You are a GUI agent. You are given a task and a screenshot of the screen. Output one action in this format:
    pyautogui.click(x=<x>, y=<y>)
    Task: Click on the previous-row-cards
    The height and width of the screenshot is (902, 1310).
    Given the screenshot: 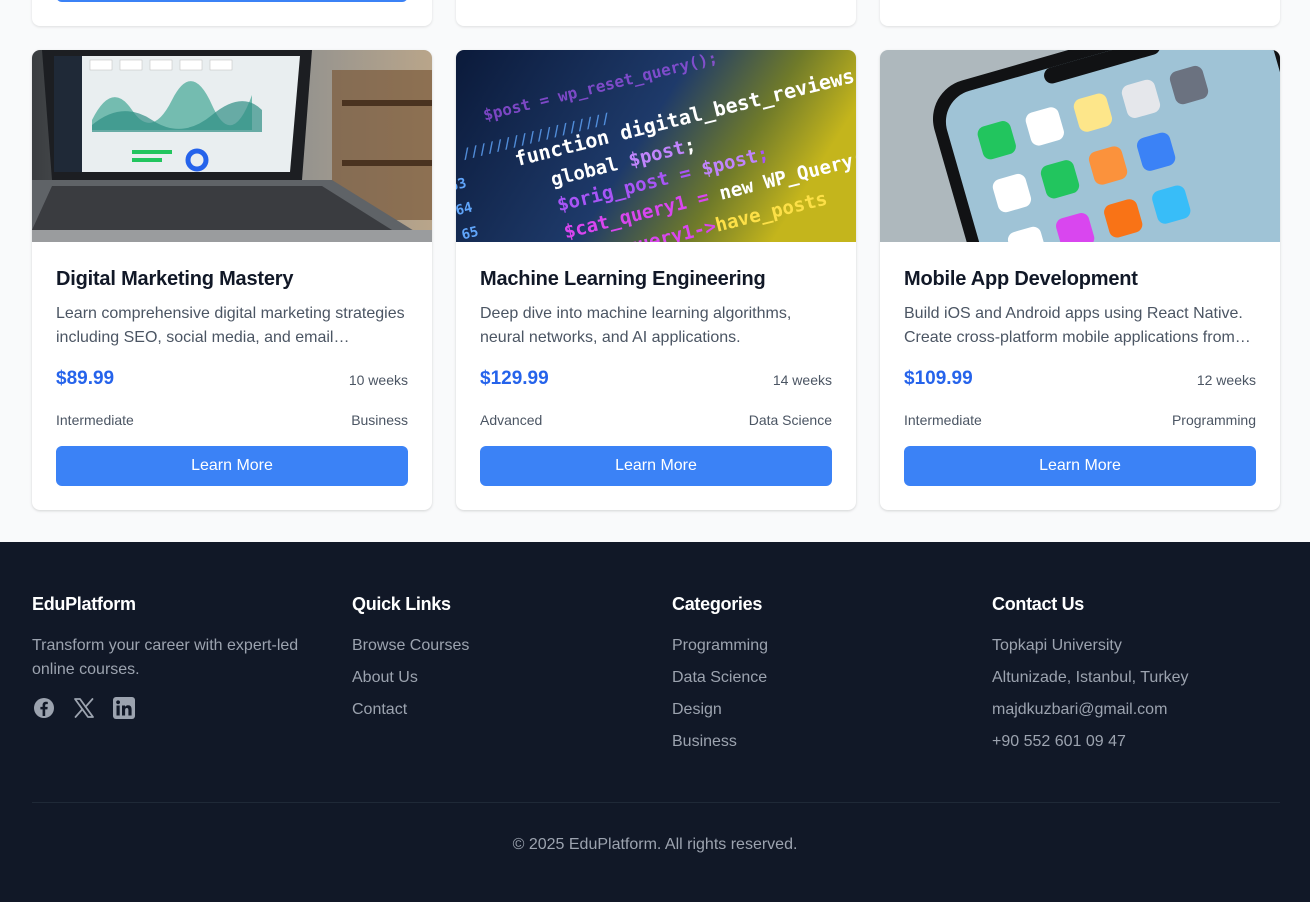 What is the action you would take?
    pyautogui.click(x=656, y=13)
    